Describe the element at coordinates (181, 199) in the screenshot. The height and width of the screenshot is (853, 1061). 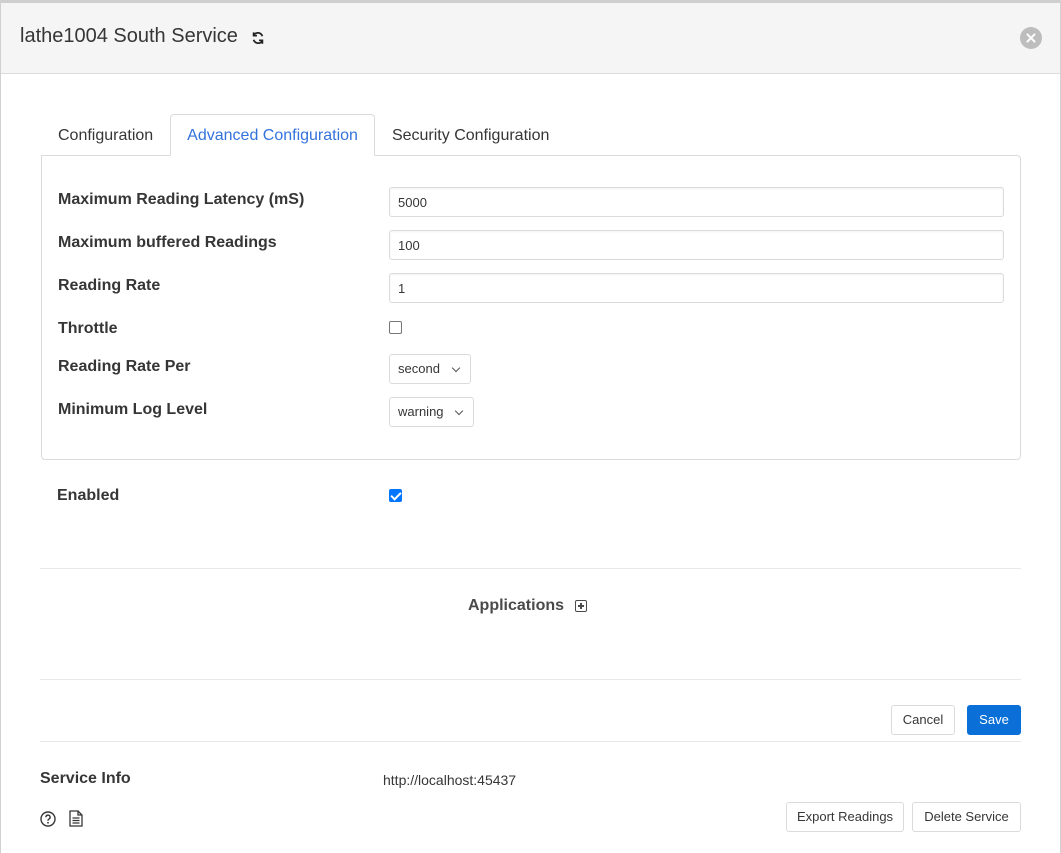
I see `max-latency-label: Maximum Reading Latency (mS)` at that location.